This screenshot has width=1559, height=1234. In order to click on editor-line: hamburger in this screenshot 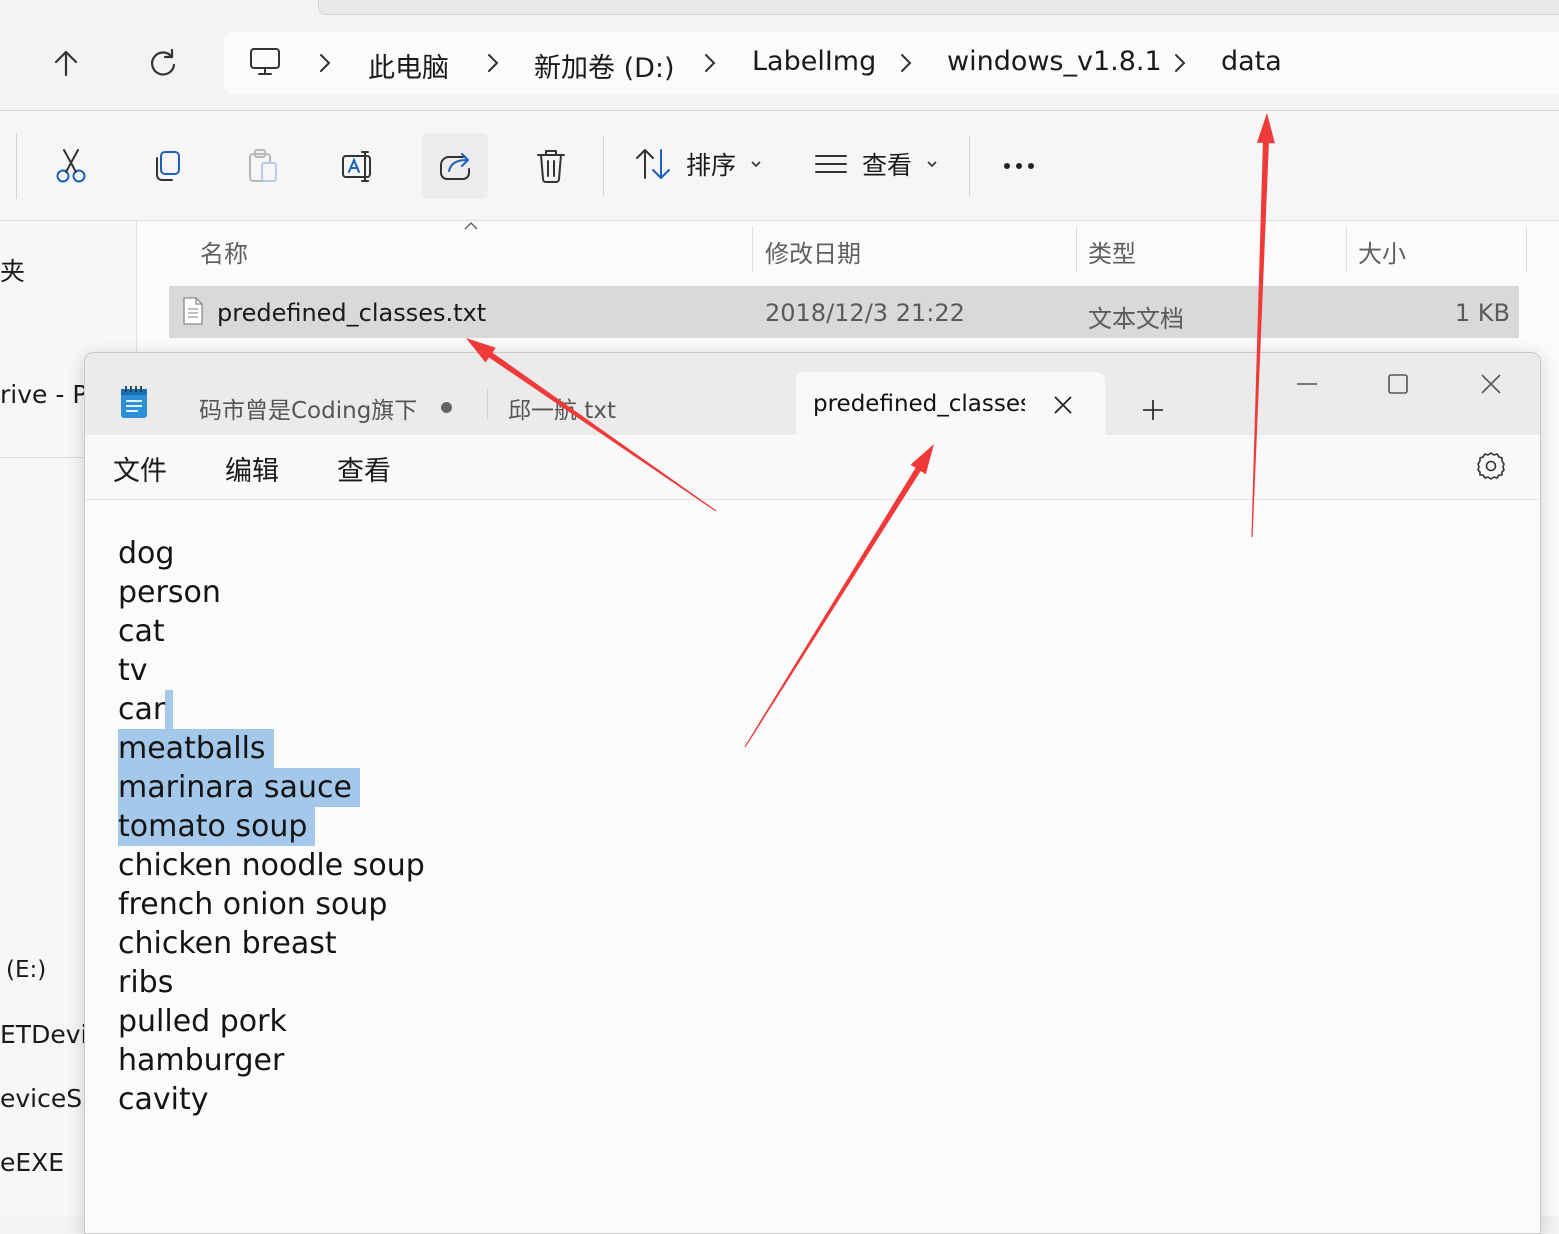, I will do `click(201, 1060)`.